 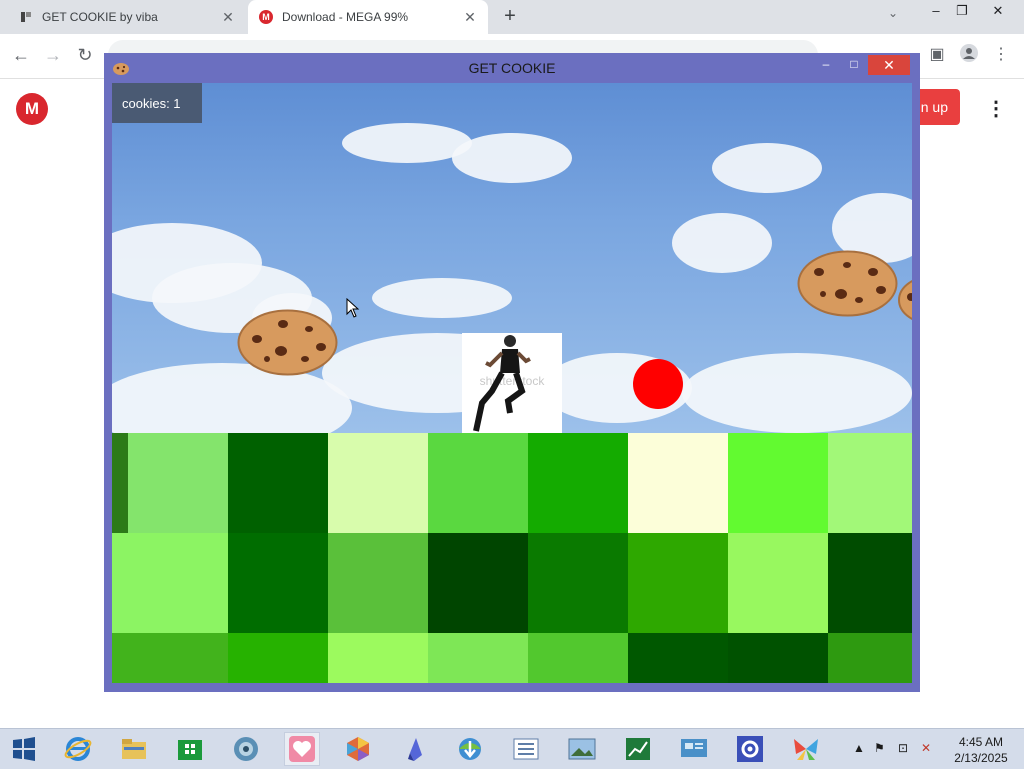 I want to click on tab-title: Download - MEGA 99%, so click(x=345, y=17).